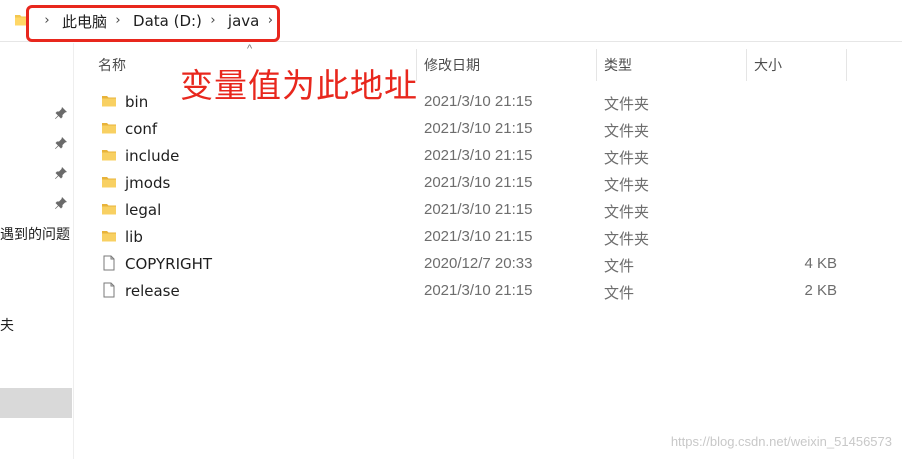 The image size is (902, 459). I want to click on table-row: release 2021/3/10 21:15 文件 2 KB, so click(488, 290).